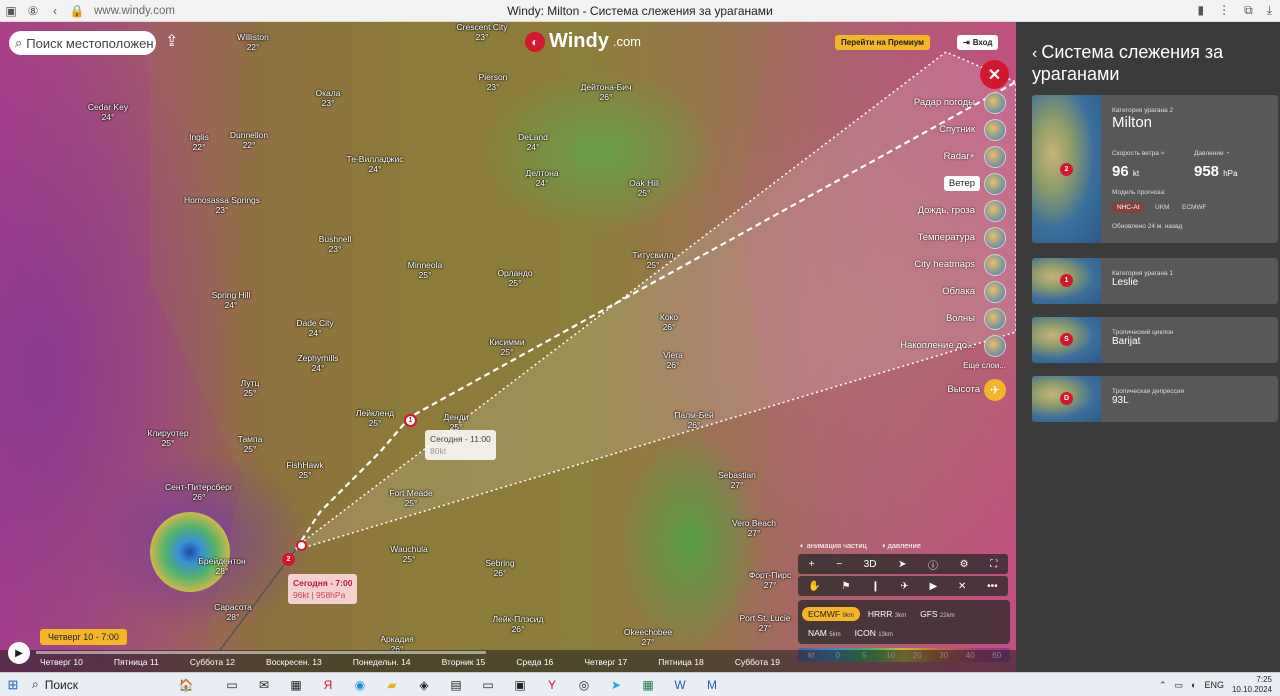 The height and width of the screenshot is (696, 1280). Describe the element at coordinates (1128, 207) in the screenshot. I see `model-chip-nhc: NHC-At` at that location.